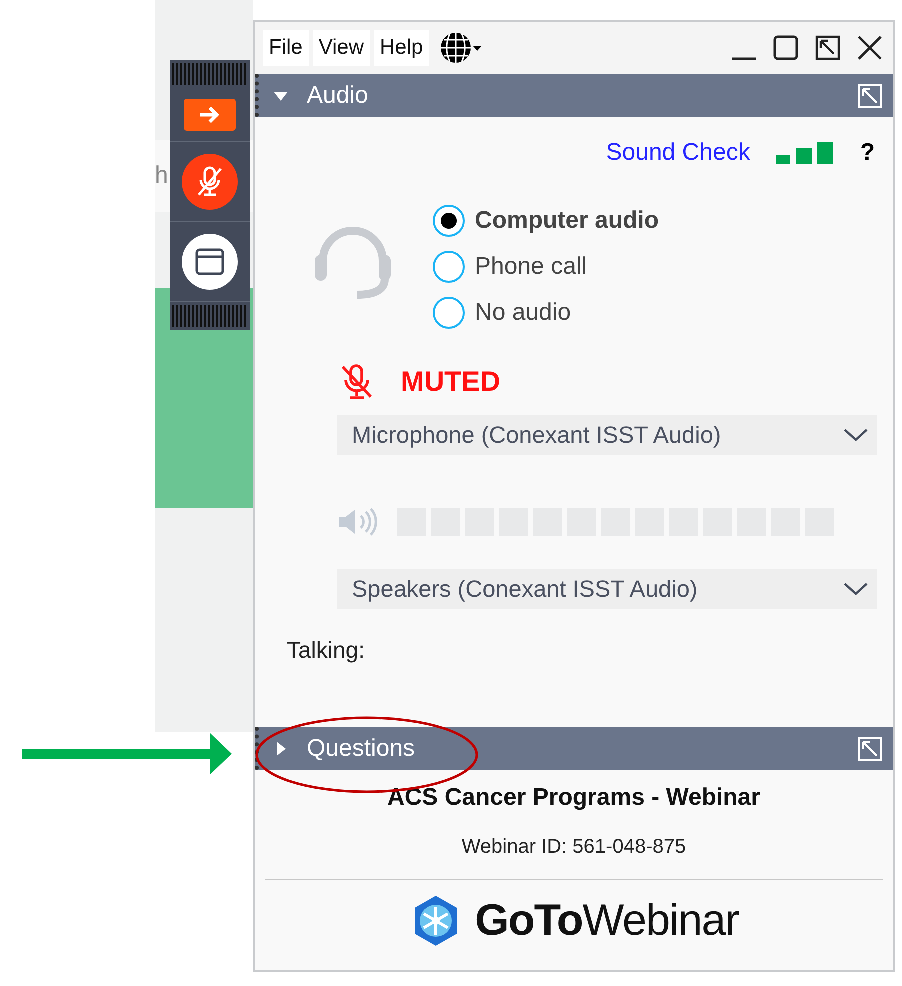 The height and width of the screenshot is (986, 902). I want to click on radio-option: Computer audio, so click(546, 221).